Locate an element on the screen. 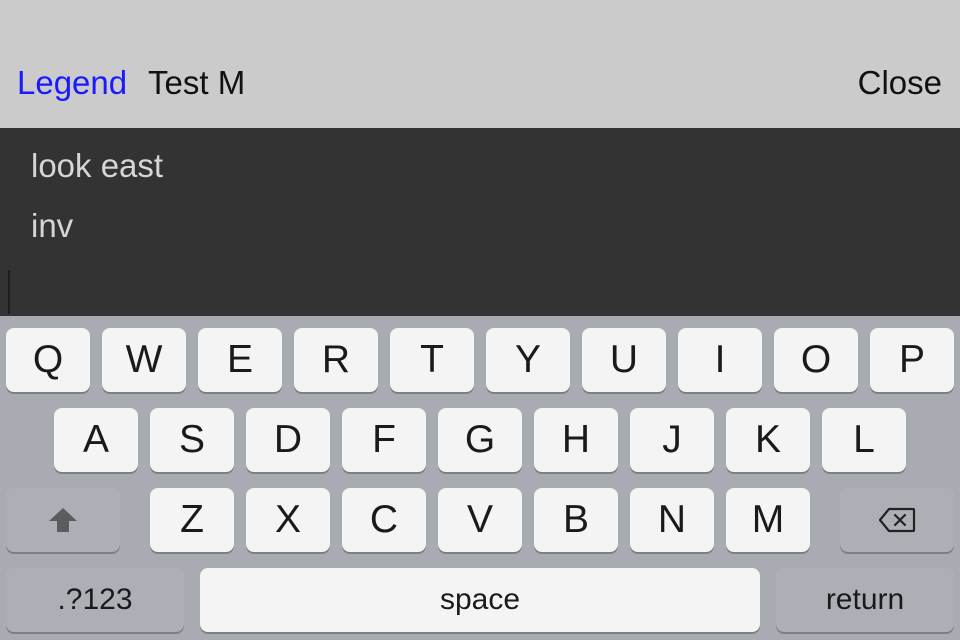  shift-key is located at coordinates (63, 520).